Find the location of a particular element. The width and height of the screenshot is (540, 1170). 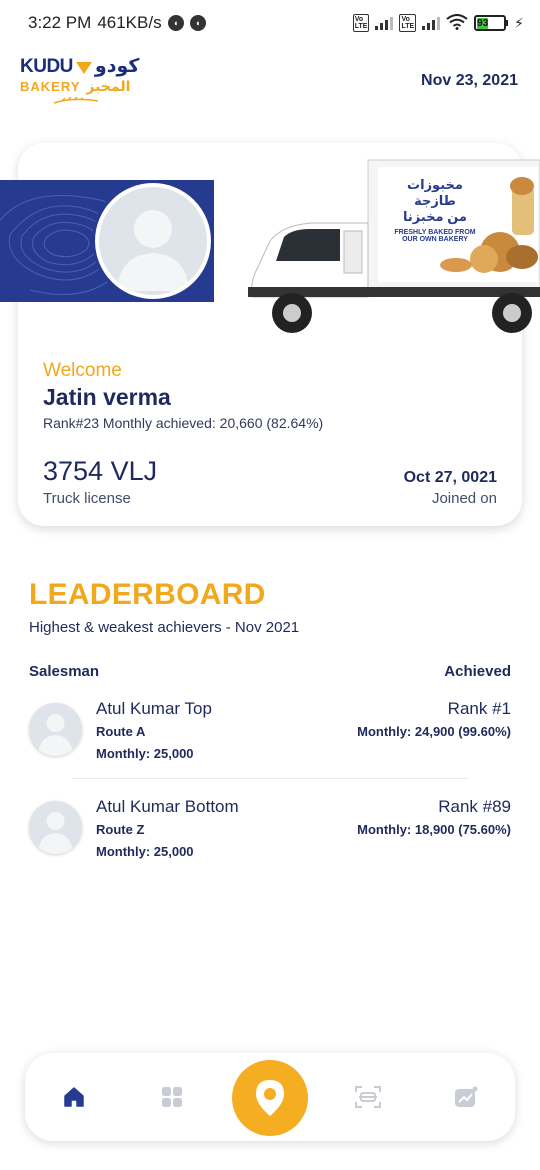

profile-avatar is located at coordinates (153, 241).